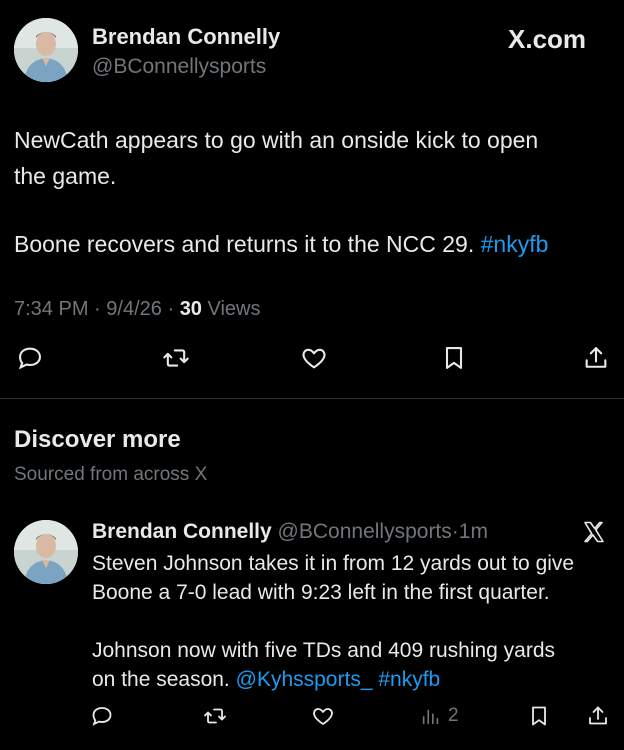 The height and width of the screenshot is (750, 624). What do you see at coordinates (473, 531) in the screenshot?
I see `reply-age: 1m` at bounding box center [473, 531].